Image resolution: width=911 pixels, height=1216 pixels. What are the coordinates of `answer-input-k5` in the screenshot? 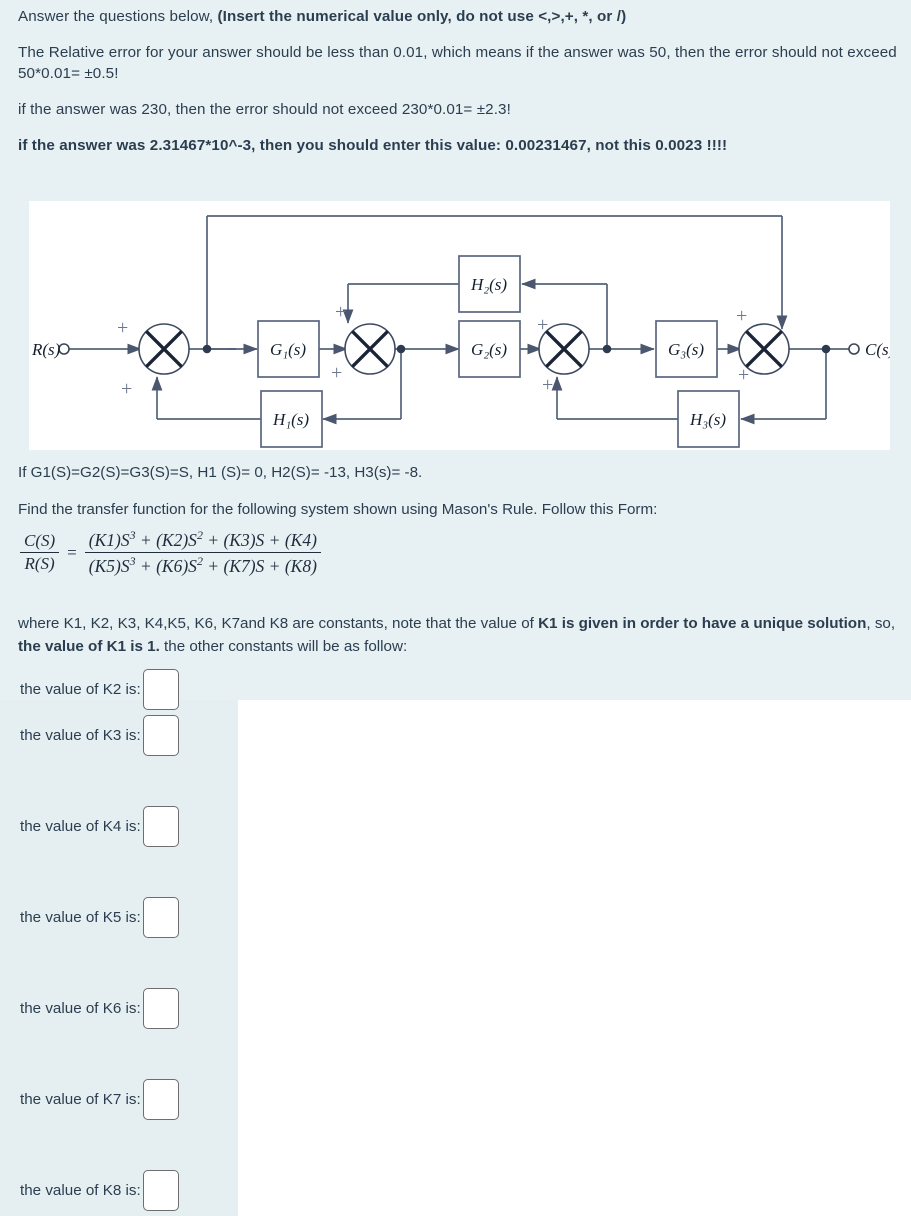 It's located at (160, 917).